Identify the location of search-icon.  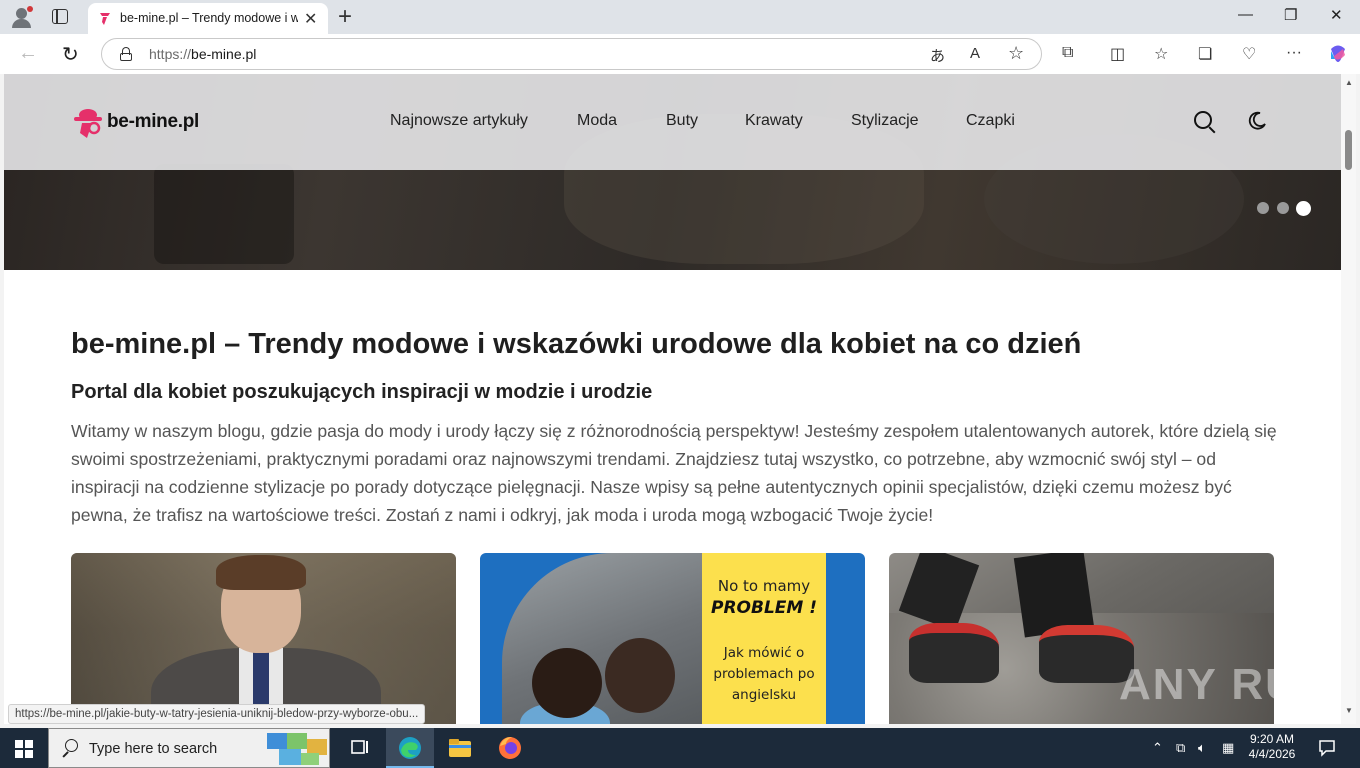
(1205, 122).